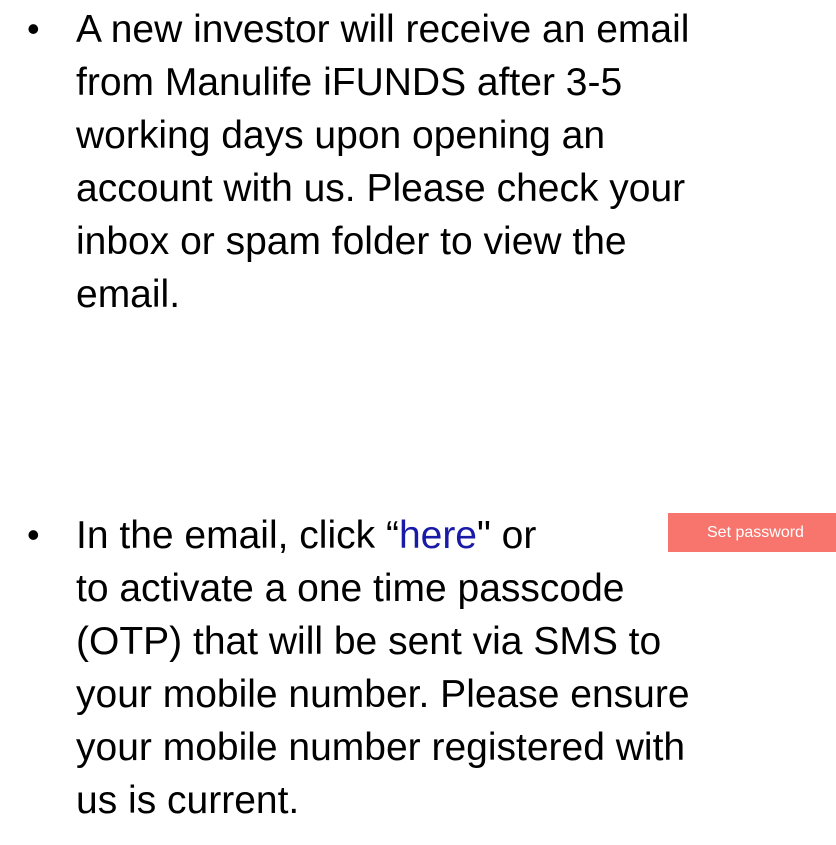 The image size is (836, 845). Describe the element at coordinates (381, 188) in the screenshot. I see `text-line: account with us. Please check your` at that location.